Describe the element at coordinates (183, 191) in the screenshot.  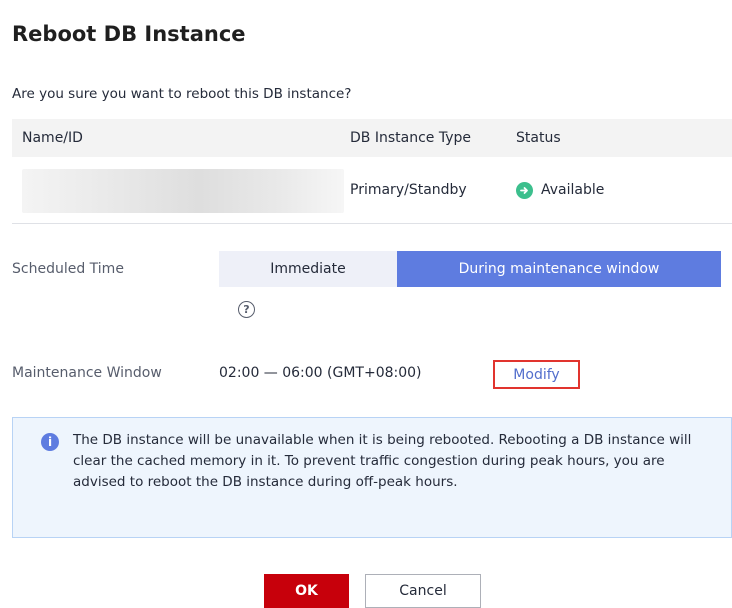
I see `instance-name-redacted` at that location.